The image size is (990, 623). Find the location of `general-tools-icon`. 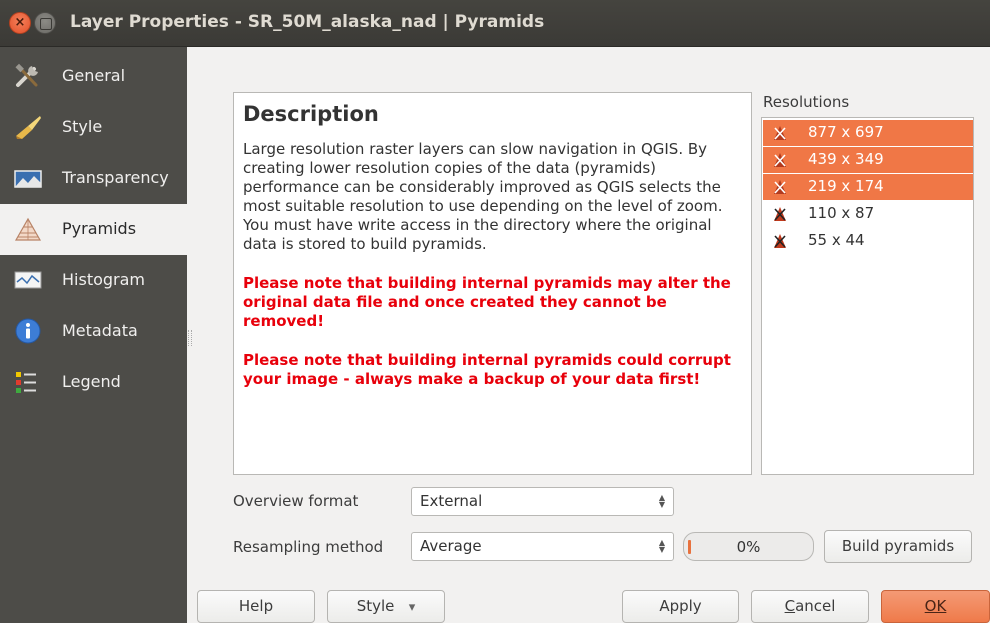

general-tools-icon is located at coordinates (26, 75).